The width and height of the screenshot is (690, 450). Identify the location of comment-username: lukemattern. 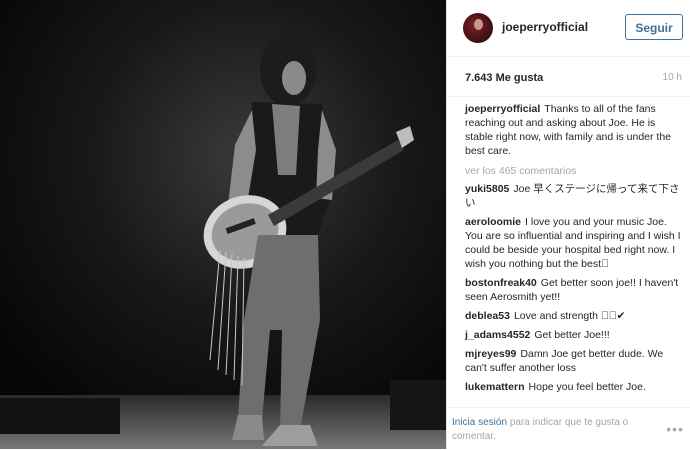
(495, 387).